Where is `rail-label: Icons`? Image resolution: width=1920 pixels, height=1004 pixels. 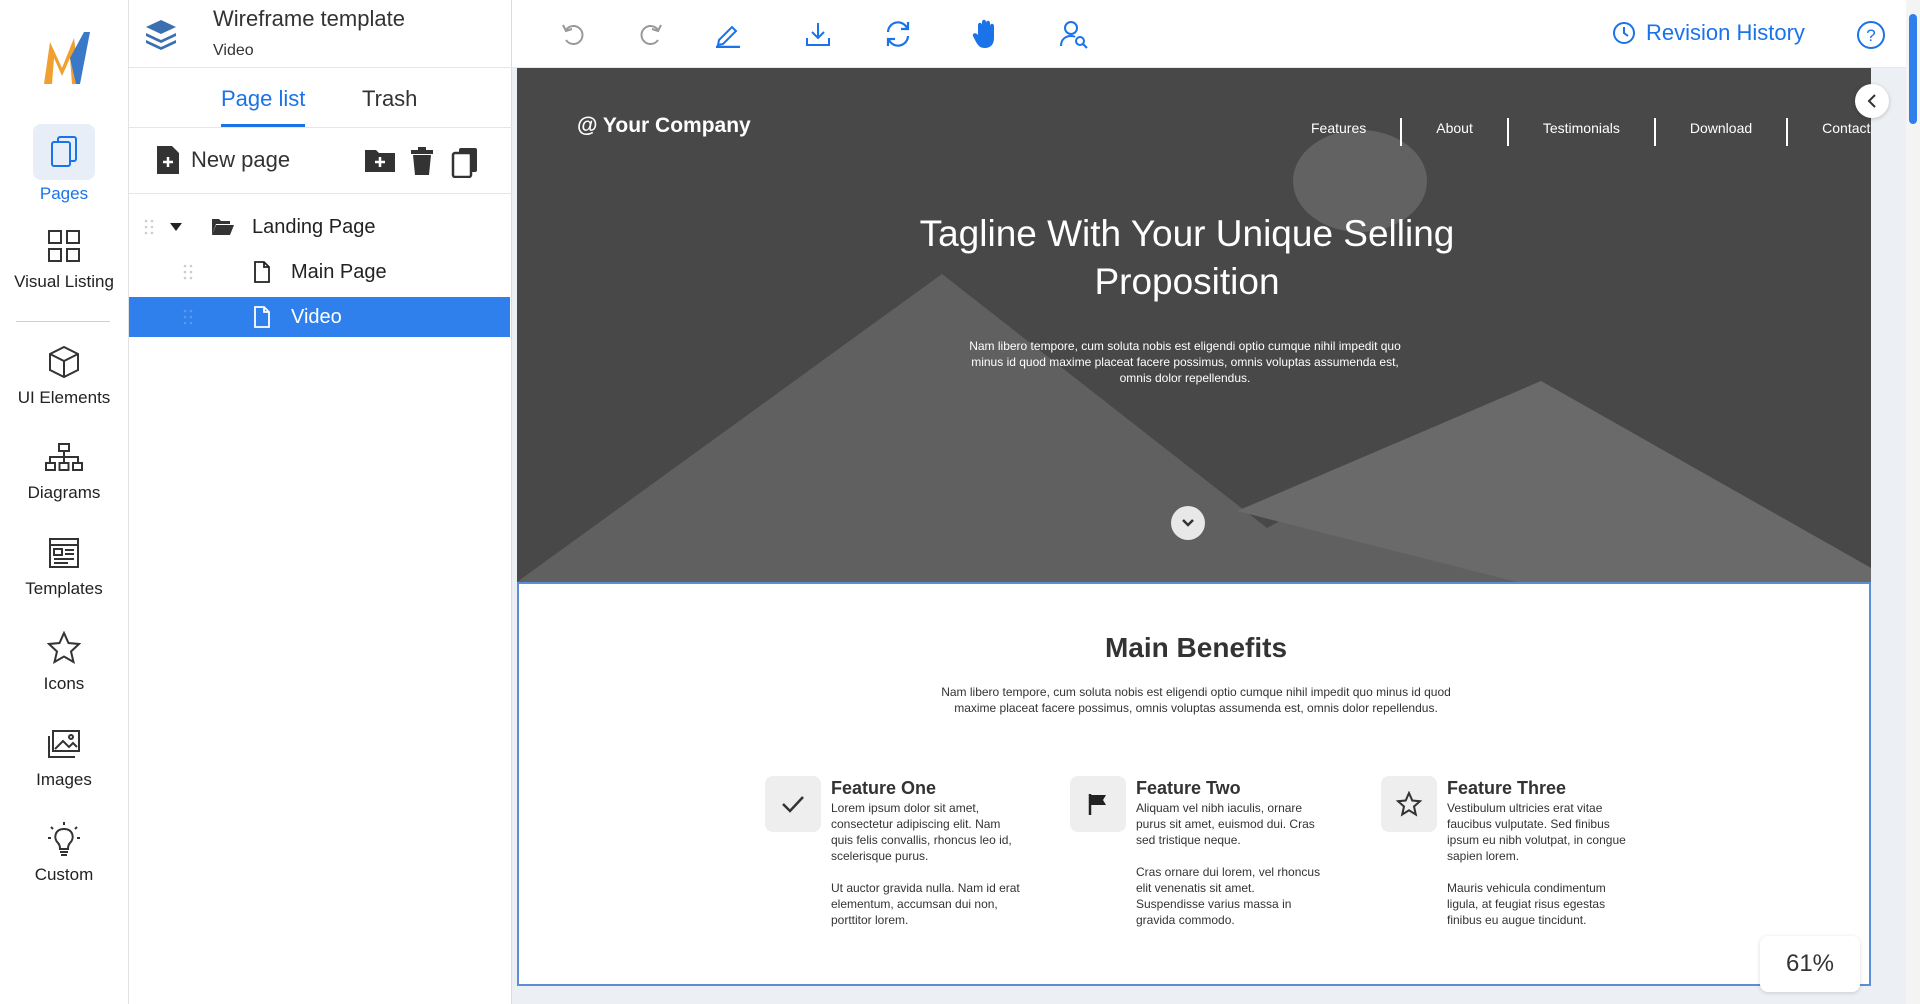
rail-label: Icons is located at coordinates (64, 683).